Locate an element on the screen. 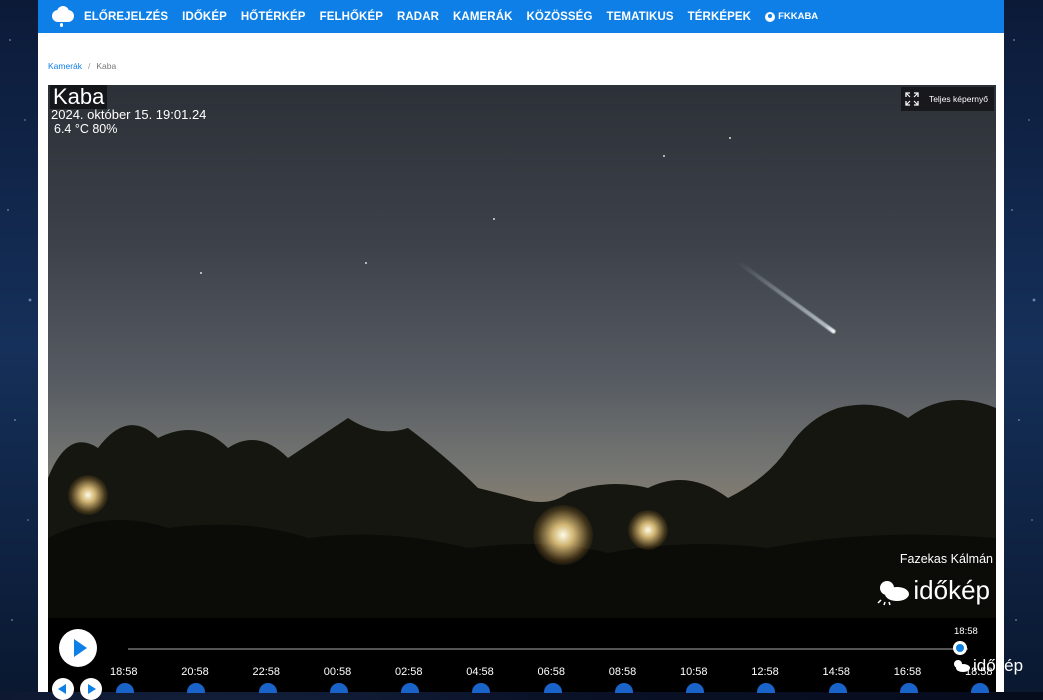  nav-item-kamerak: KAMERÁK is located at coordinates (482, 17).